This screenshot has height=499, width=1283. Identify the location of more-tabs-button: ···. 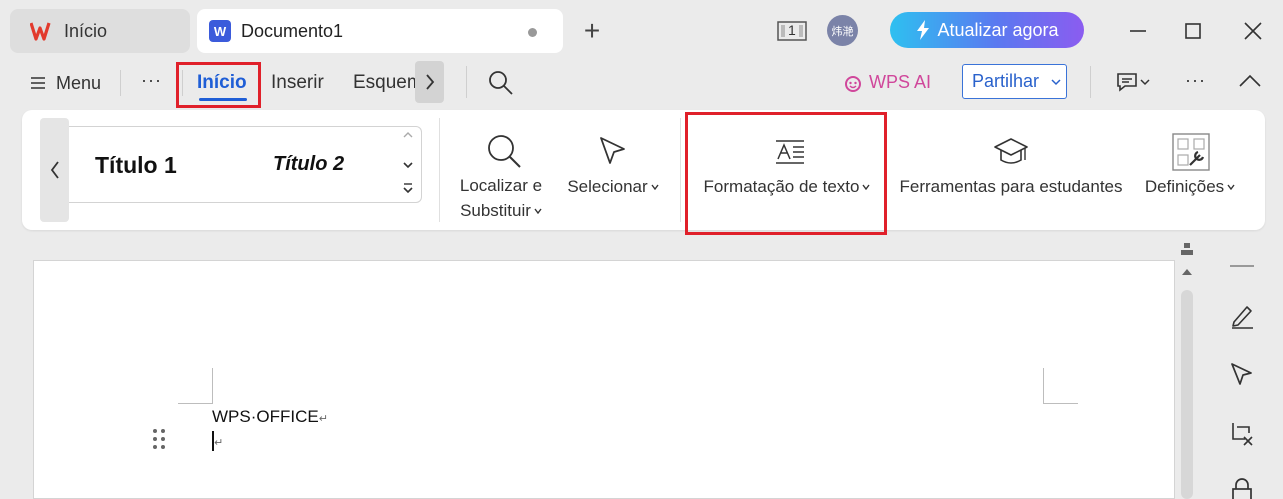
(151, 80).